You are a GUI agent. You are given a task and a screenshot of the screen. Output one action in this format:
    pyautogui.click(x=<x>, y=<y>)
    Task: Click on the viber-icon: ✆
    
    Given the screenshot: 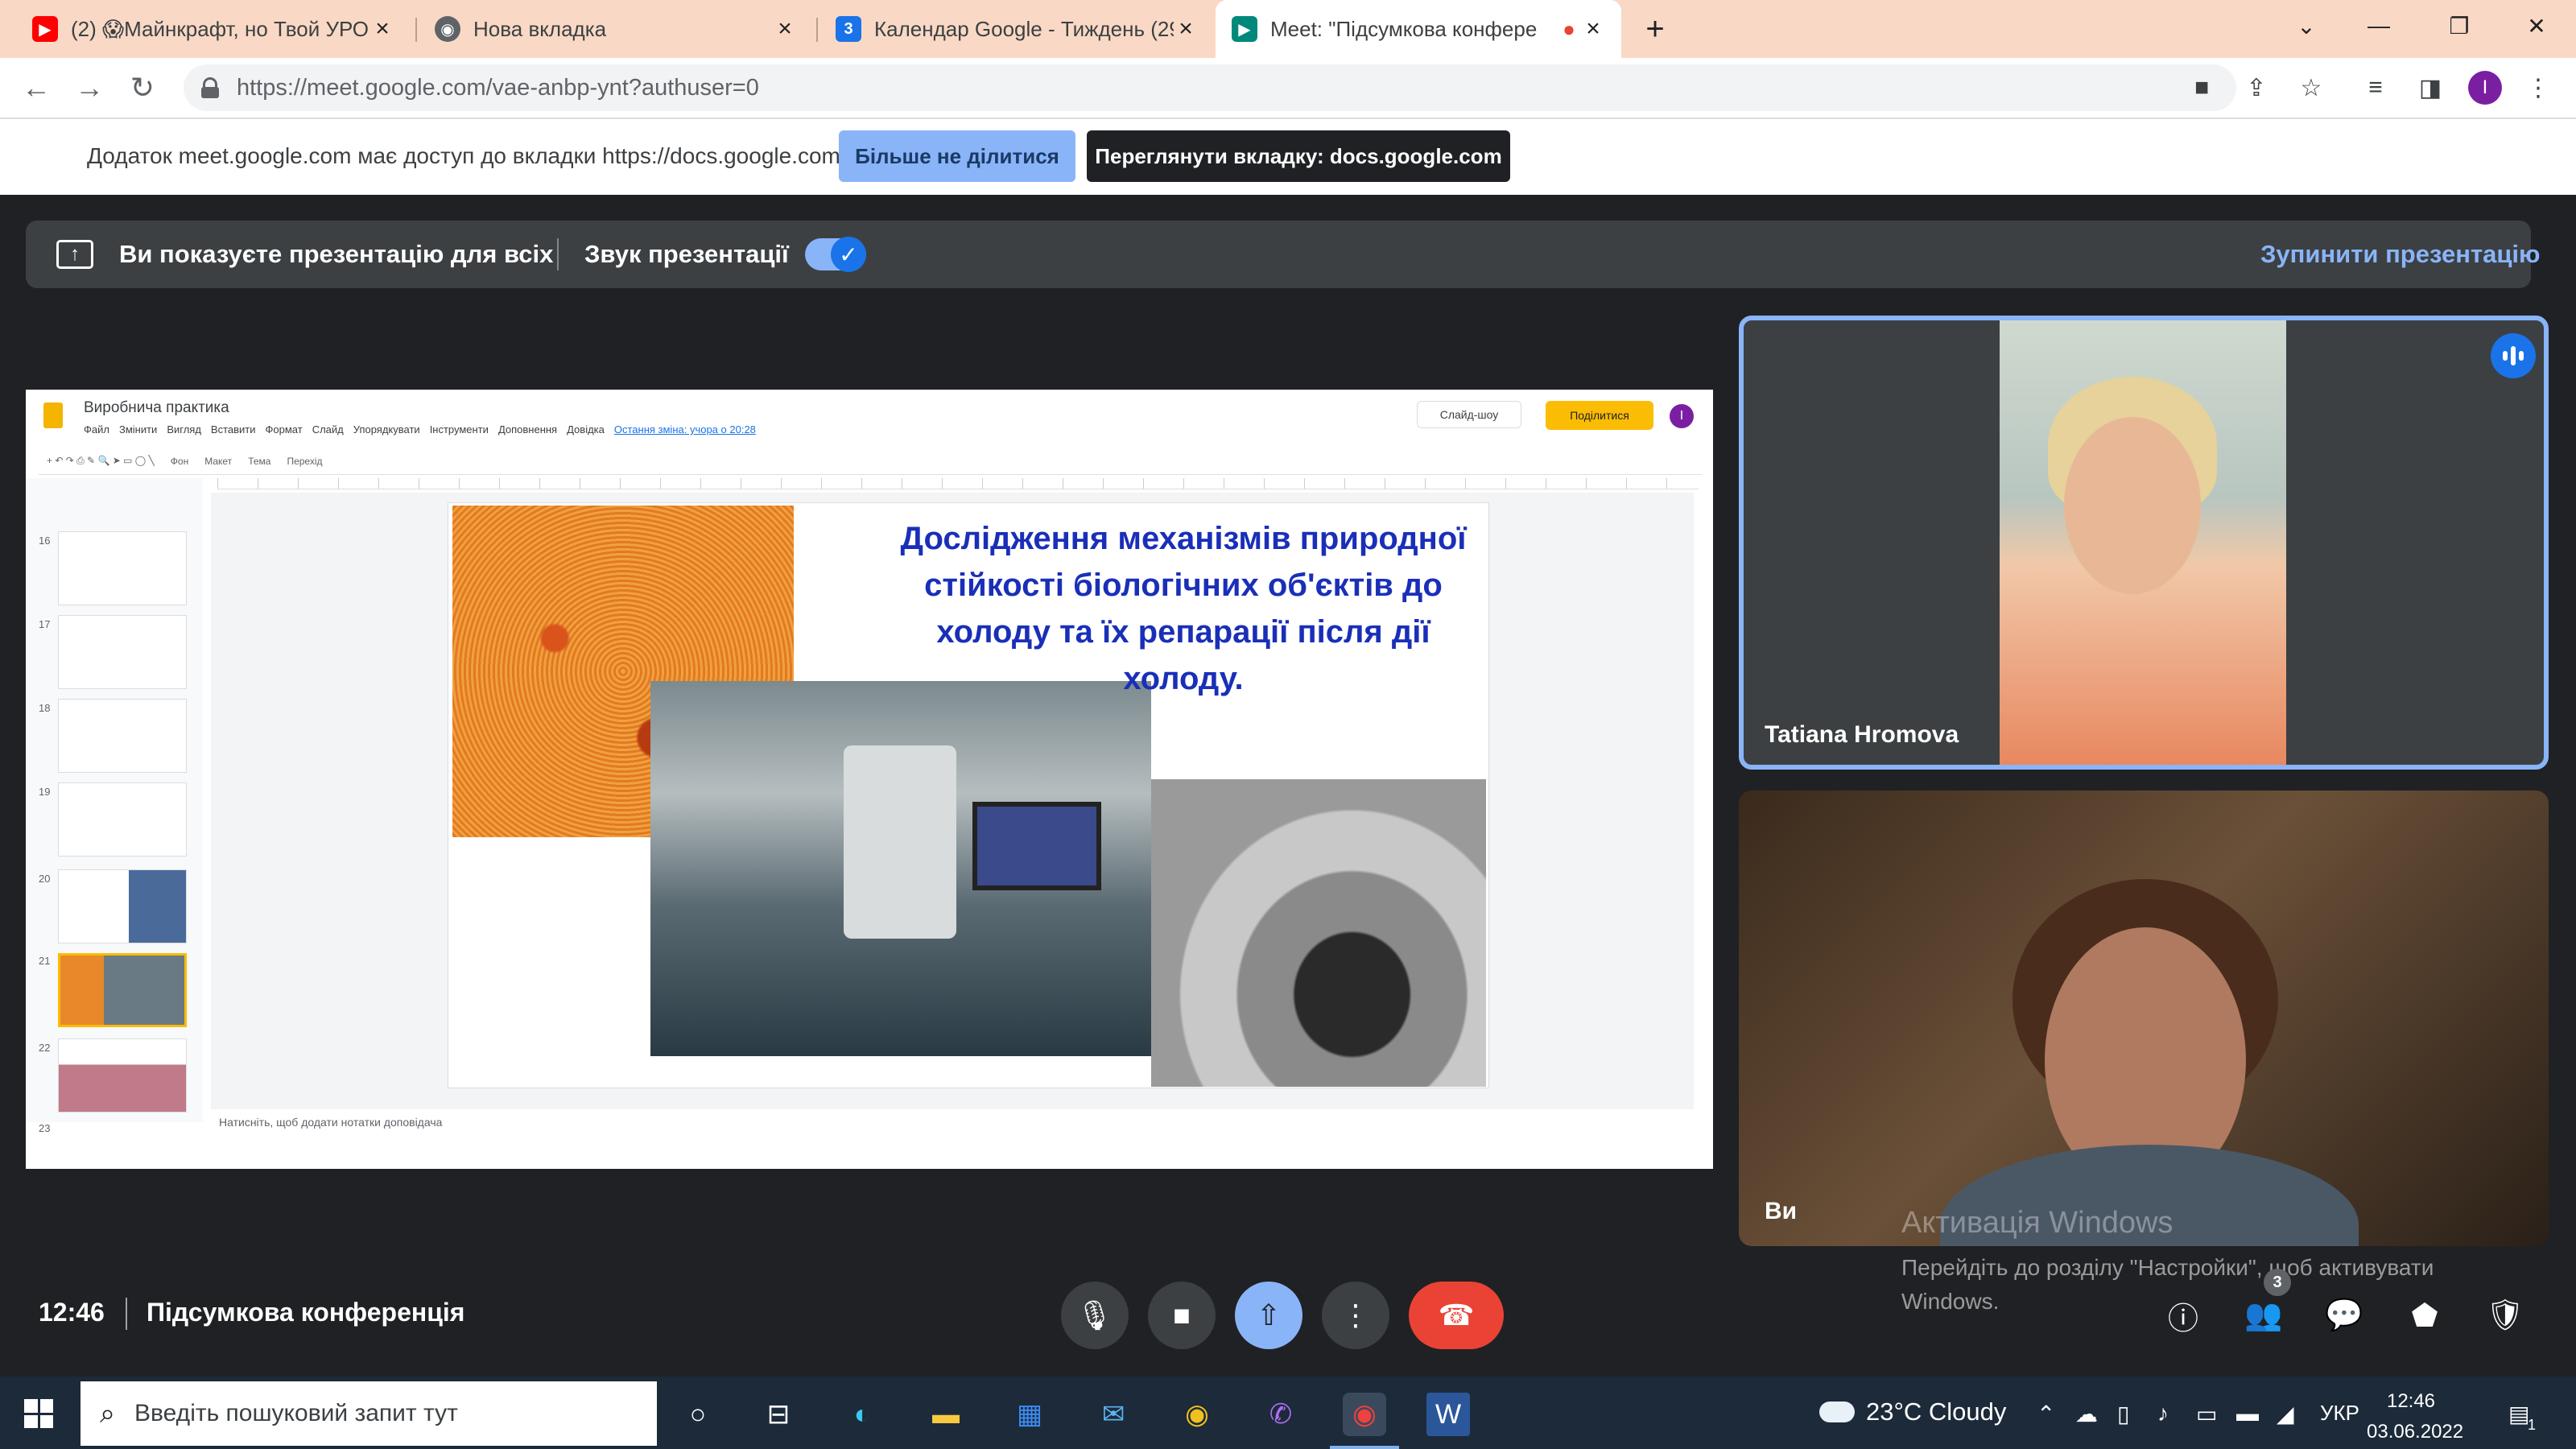 What is the action you would take?
    pyautogui.click(x=1280, y=1414)
    